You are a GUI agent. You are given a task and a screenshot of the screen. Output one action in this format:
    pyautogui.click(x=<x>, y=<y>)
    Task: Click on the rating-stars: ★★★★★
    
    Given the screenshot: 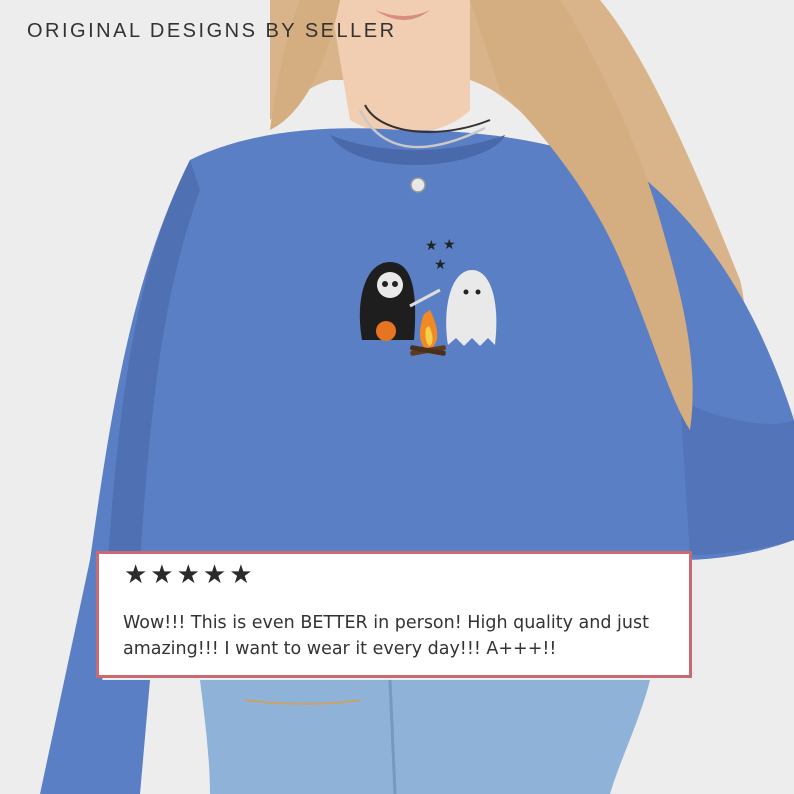 What is the action you would take?
    pyautogui.click(x=190, y=575)
    